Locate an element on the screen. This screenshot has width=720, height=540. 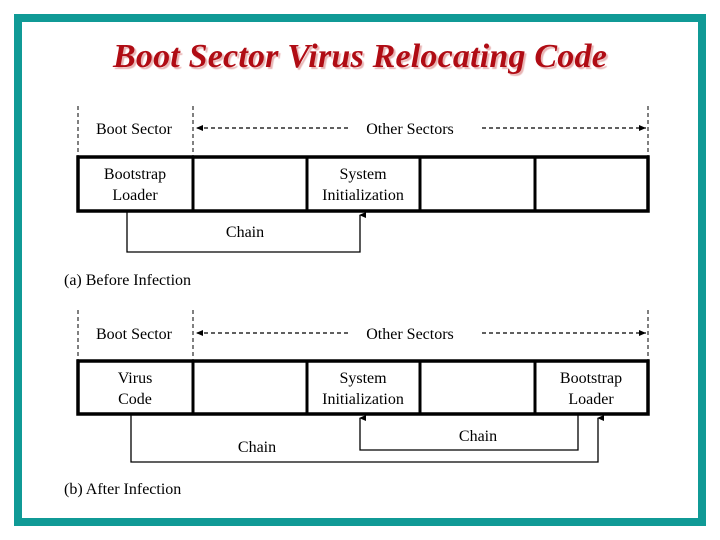
cell-virus-code-line2: Code is located at coordinates (135, 399).